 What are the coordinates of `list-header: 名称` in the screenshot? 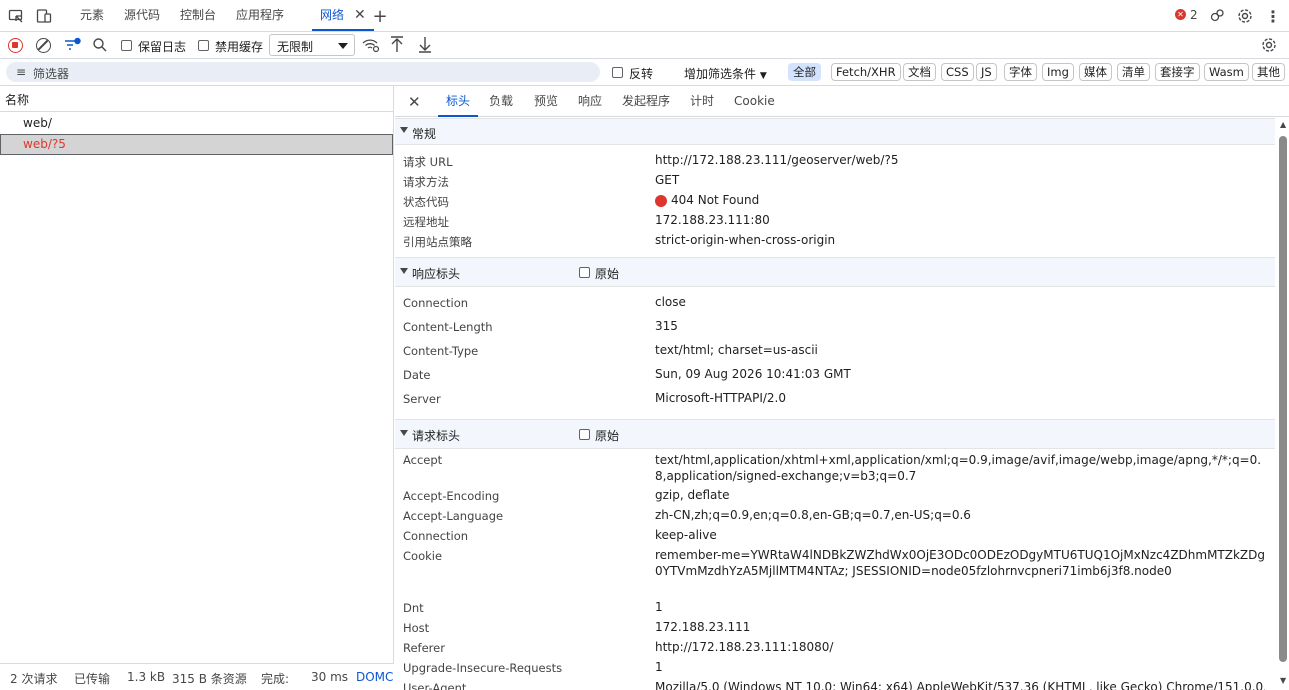 It's located at (196, 99).